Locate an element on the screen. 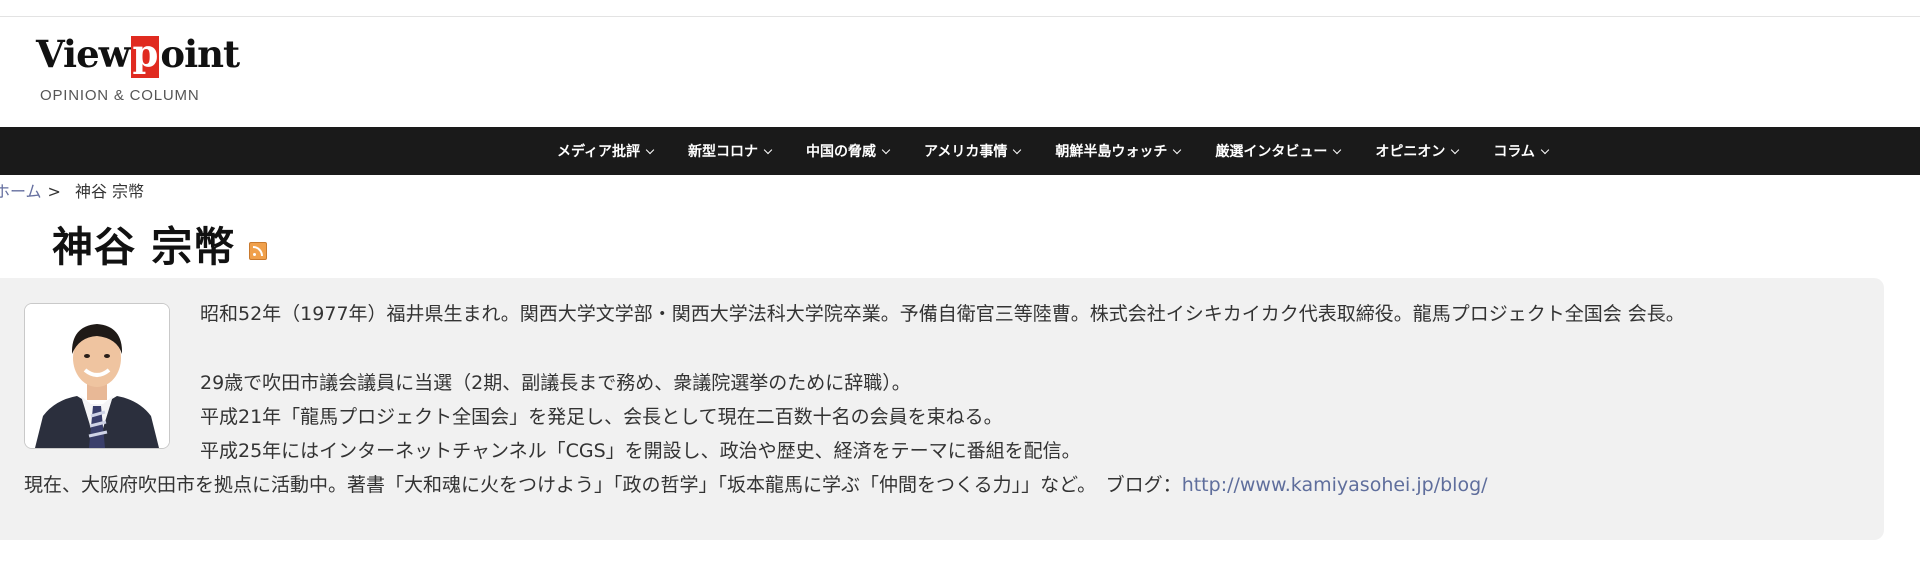 Image resolution: width=1920 pixels, height=567 pixels. nav-item-label: メディア批評 is located at coordinates (599, 152).